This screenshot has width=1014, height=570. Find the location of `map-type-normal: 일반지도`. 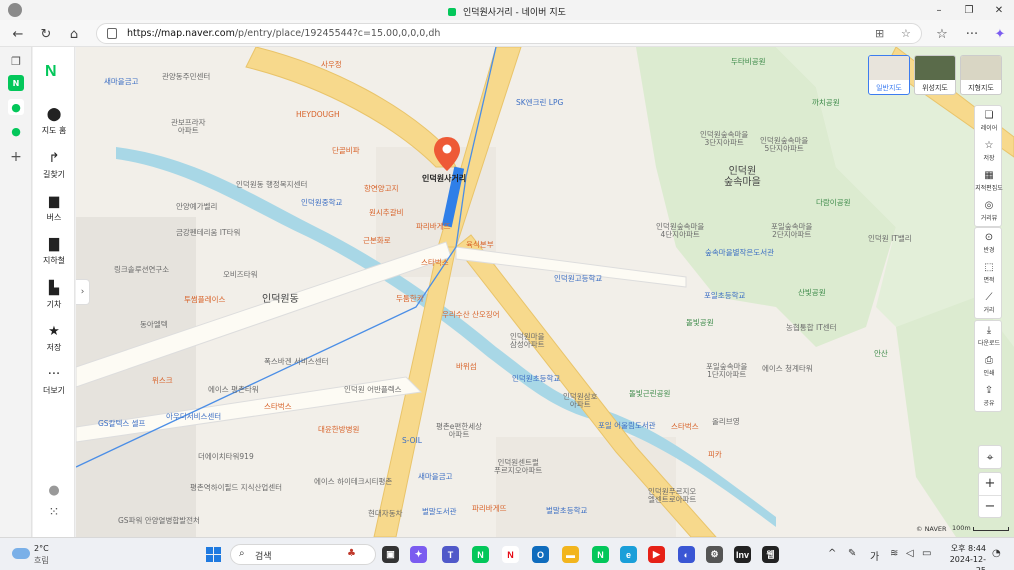

map-type-normal: 일반지도 is located at coordinates (889, 75).